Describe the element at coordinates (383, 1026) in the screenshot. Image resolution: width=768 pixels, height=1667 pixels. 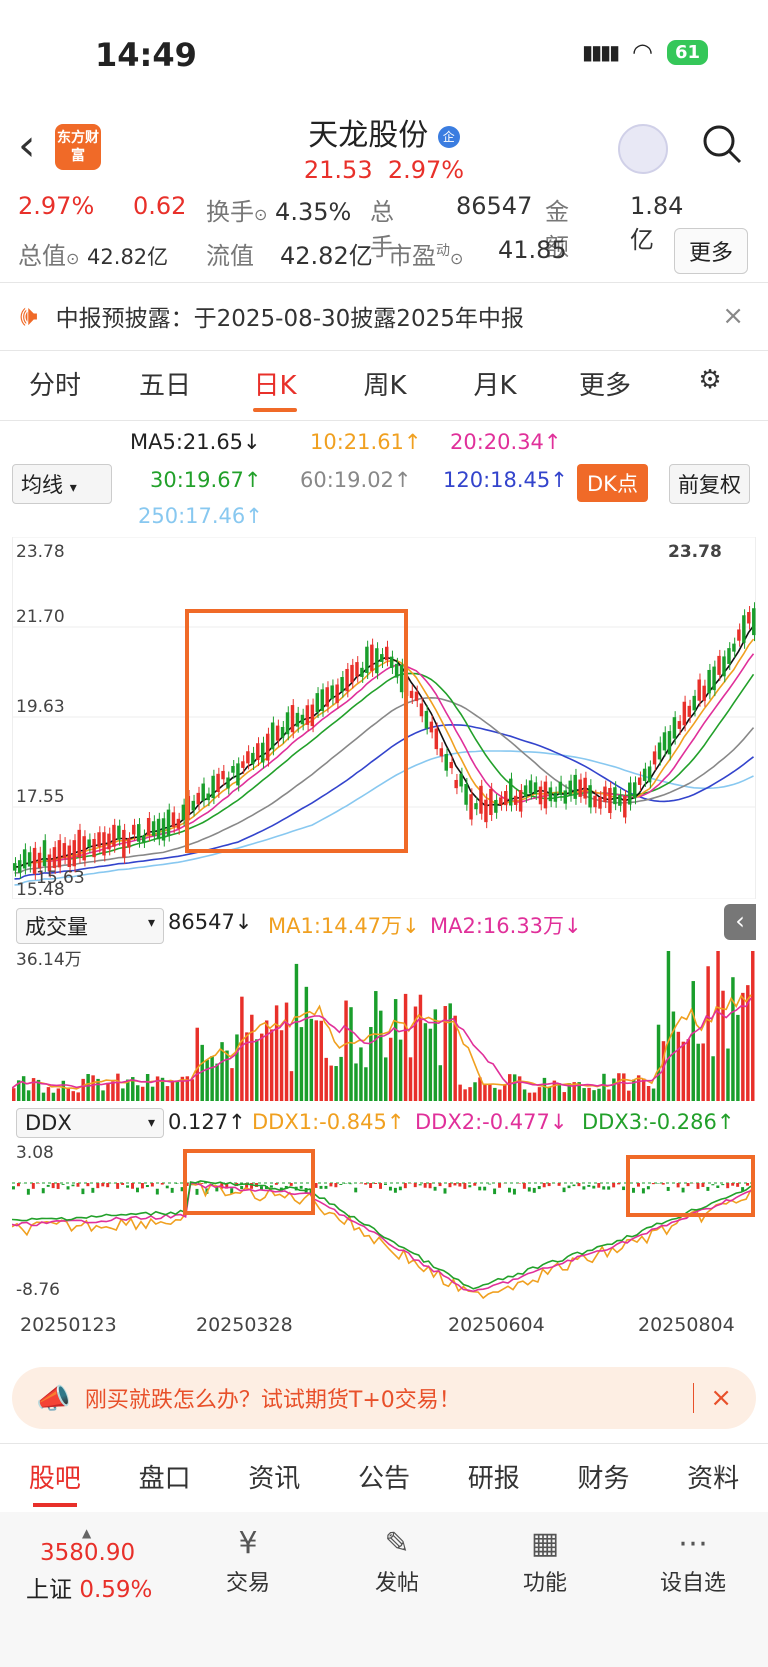
I see `volume-chart` at that location.